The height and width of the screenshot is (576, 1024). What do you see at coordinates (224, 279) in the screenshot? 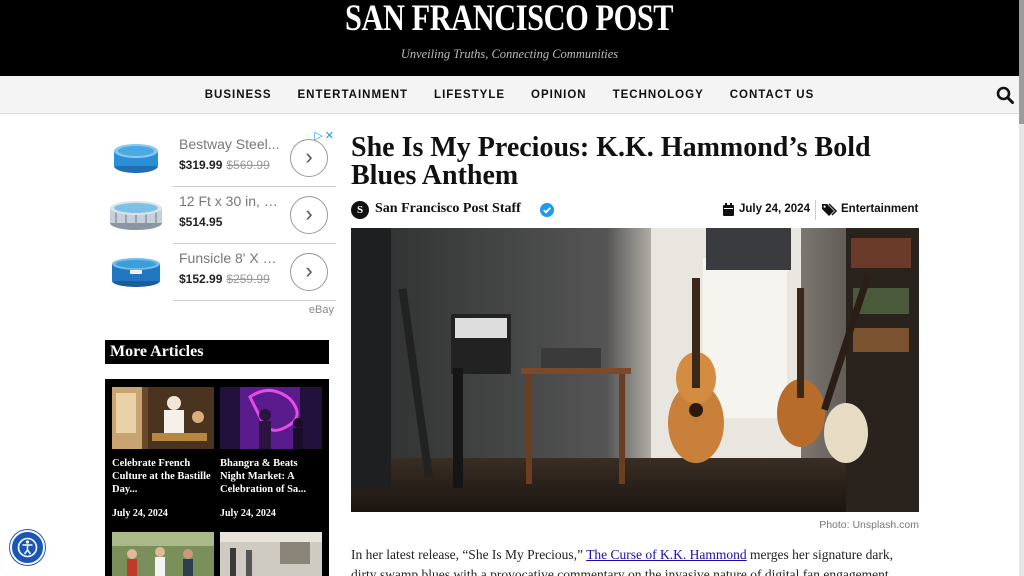
I see `ad-product-price: $152.99 $259.99` at bounding box center [224, 279].